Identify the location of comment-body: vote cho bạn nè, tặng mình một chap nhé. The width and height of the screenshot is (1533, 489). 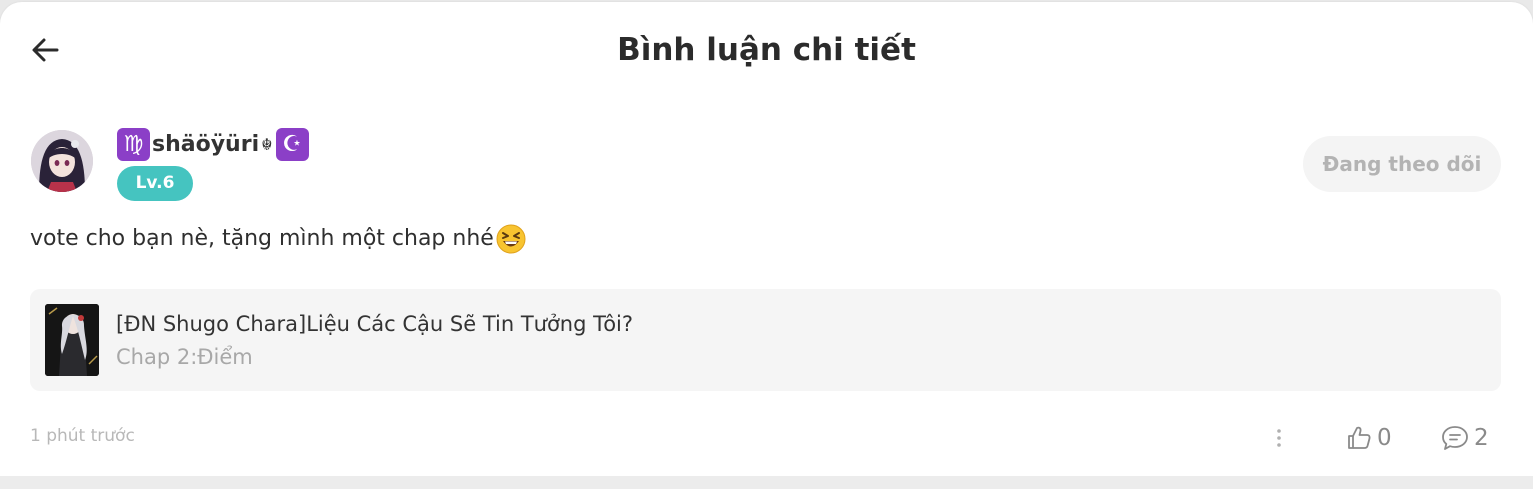
(278, 239).